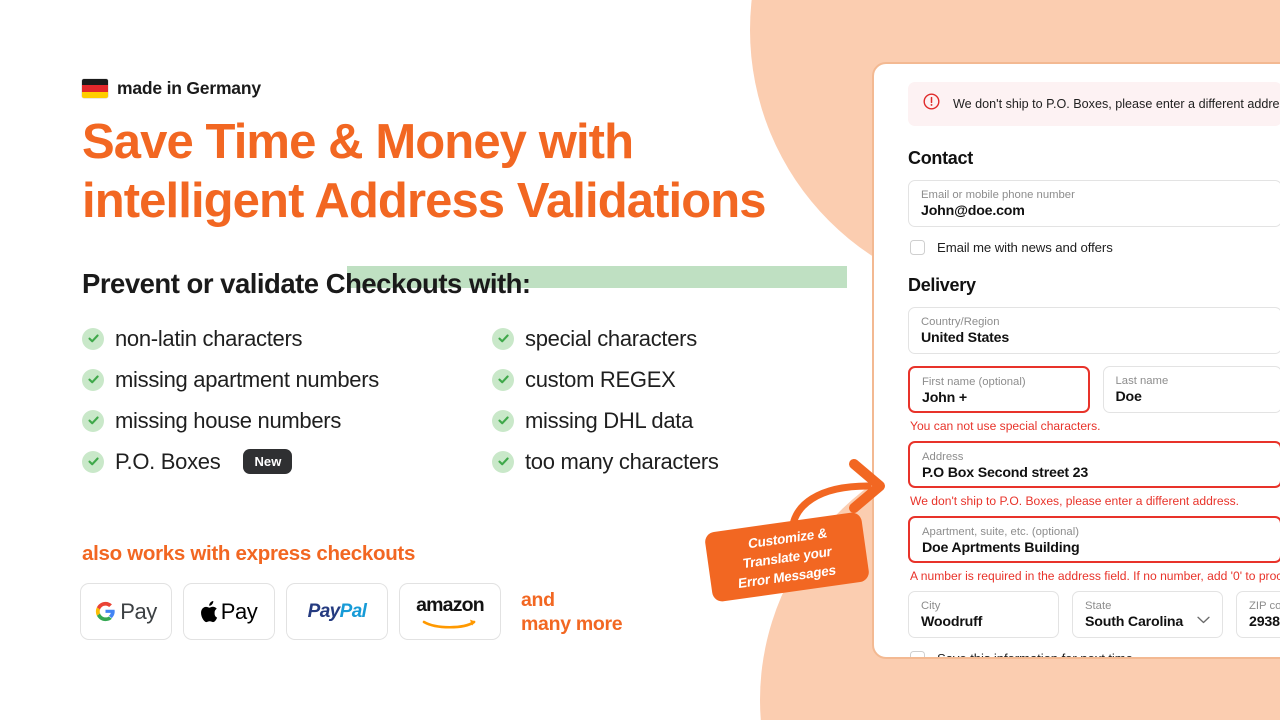 The width and height of the screenshot is (1280, 720). What do you see at coordinates (931, 606) in the screenshot?
I see `city-field-label: City` at bounding box center [931, 606].